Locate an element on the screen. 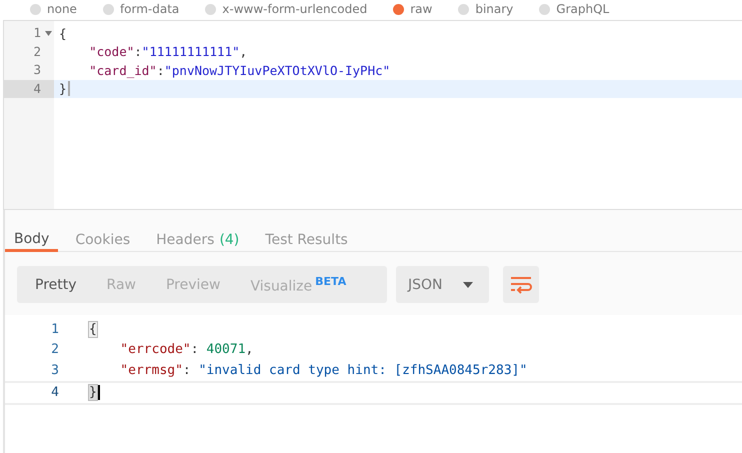  code-text: "errcode": 40071, is located at coordinates (186, 350).